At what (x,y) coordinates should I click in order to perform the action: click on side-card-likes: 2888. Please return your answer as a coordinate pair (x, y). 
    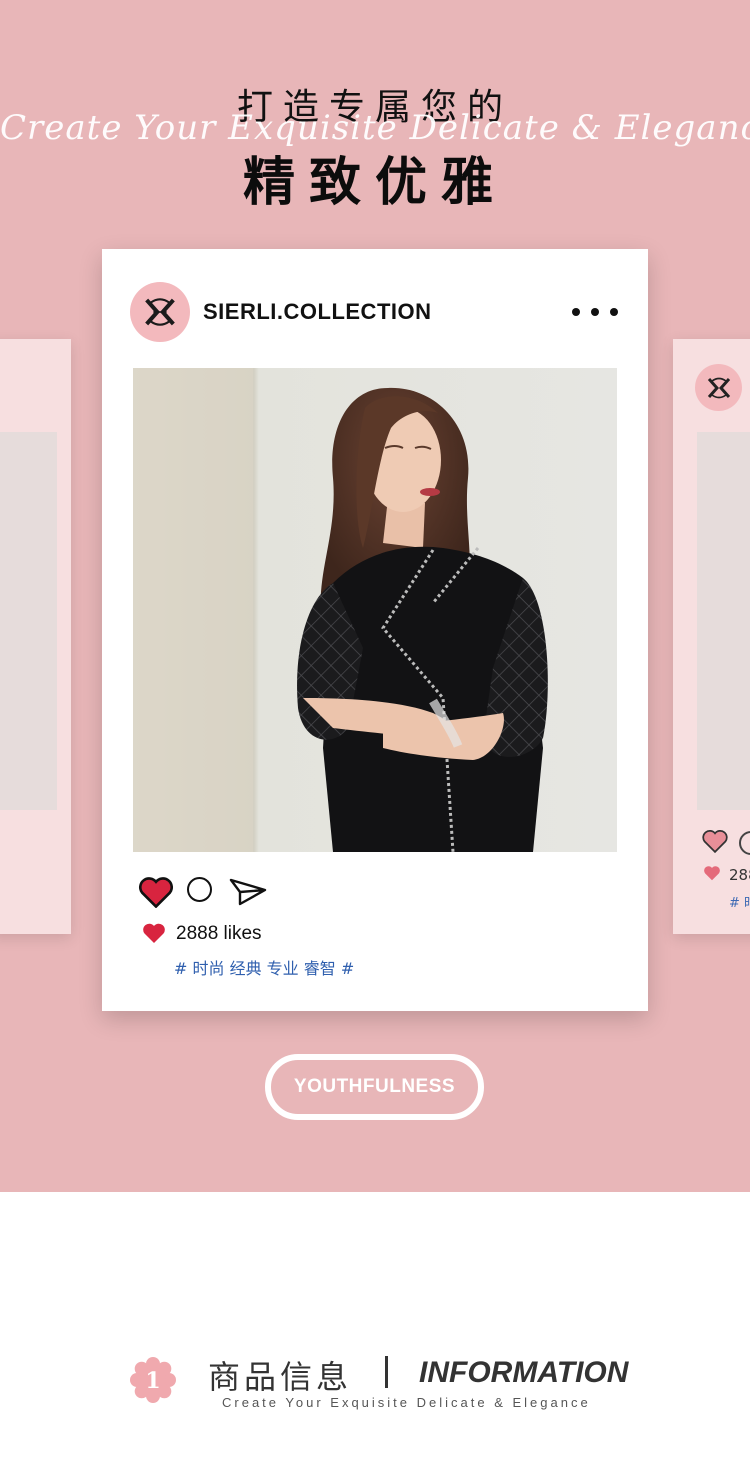
    Looking at the image, I should click on (739, 875).